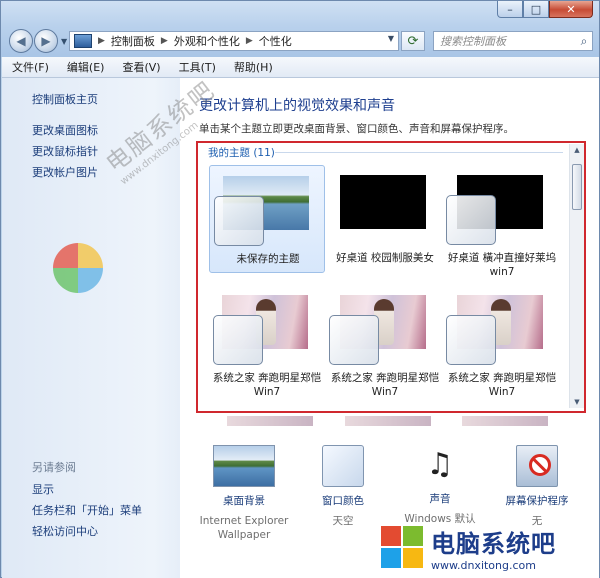 This screenshot has height=578, width=600. Describe the element at coordinates (207, 41) in the screenshot. I see `breadcrumb-appearance: 外观和个性化` at that location.